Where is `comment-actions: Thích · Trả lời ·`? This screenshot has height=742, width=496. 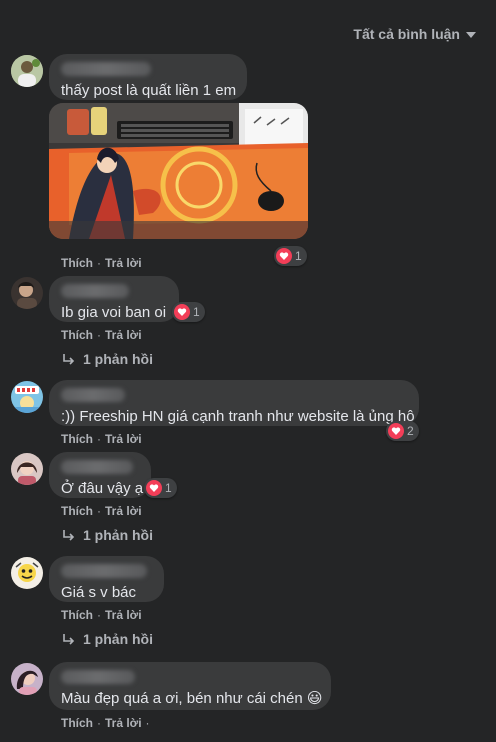
comment-actions: Thích · Trả lời · is located at coordinates (105, 723).